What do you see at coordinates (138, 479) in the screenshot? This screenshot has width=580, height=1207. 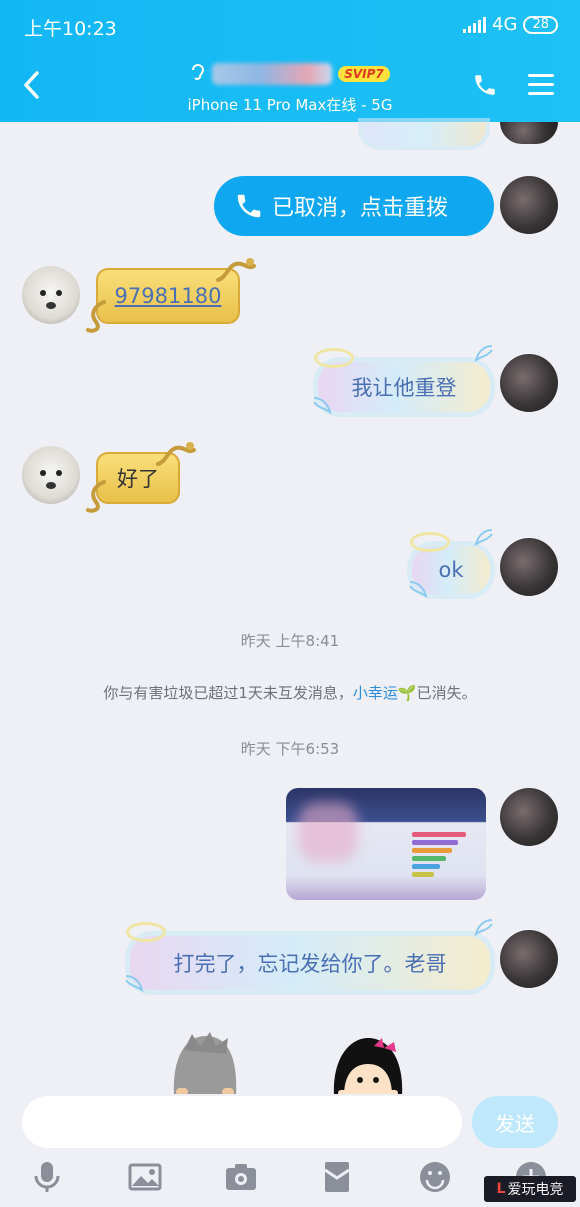 I see `message-text: 好了` at bounding box center [138, 479].